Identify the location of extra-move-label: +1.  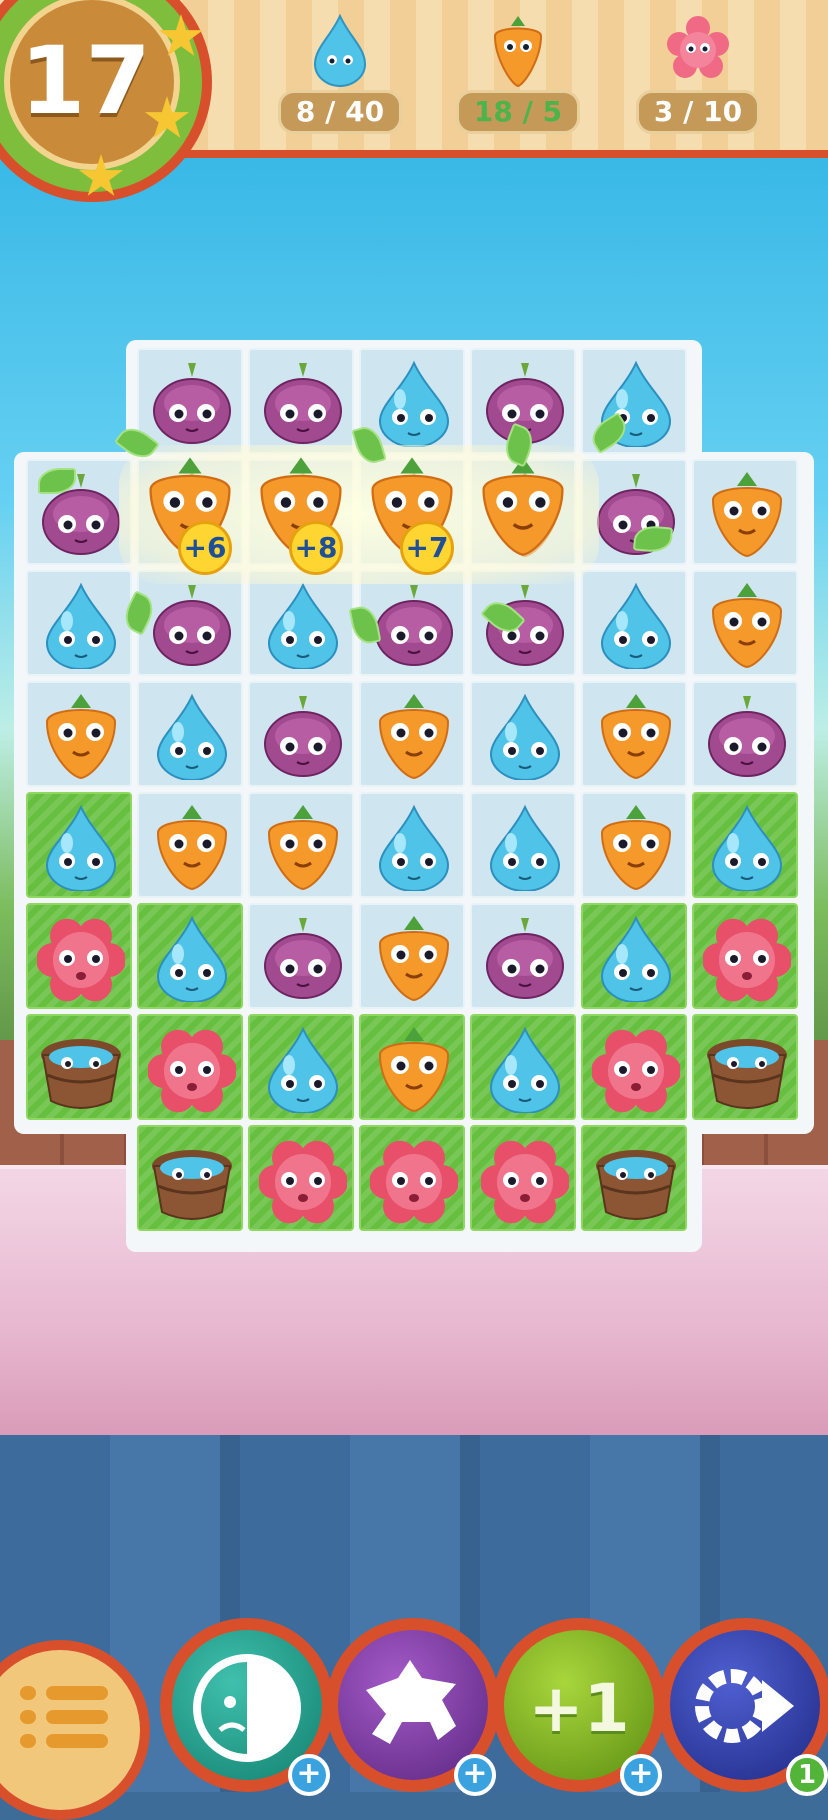
(579, 1708).